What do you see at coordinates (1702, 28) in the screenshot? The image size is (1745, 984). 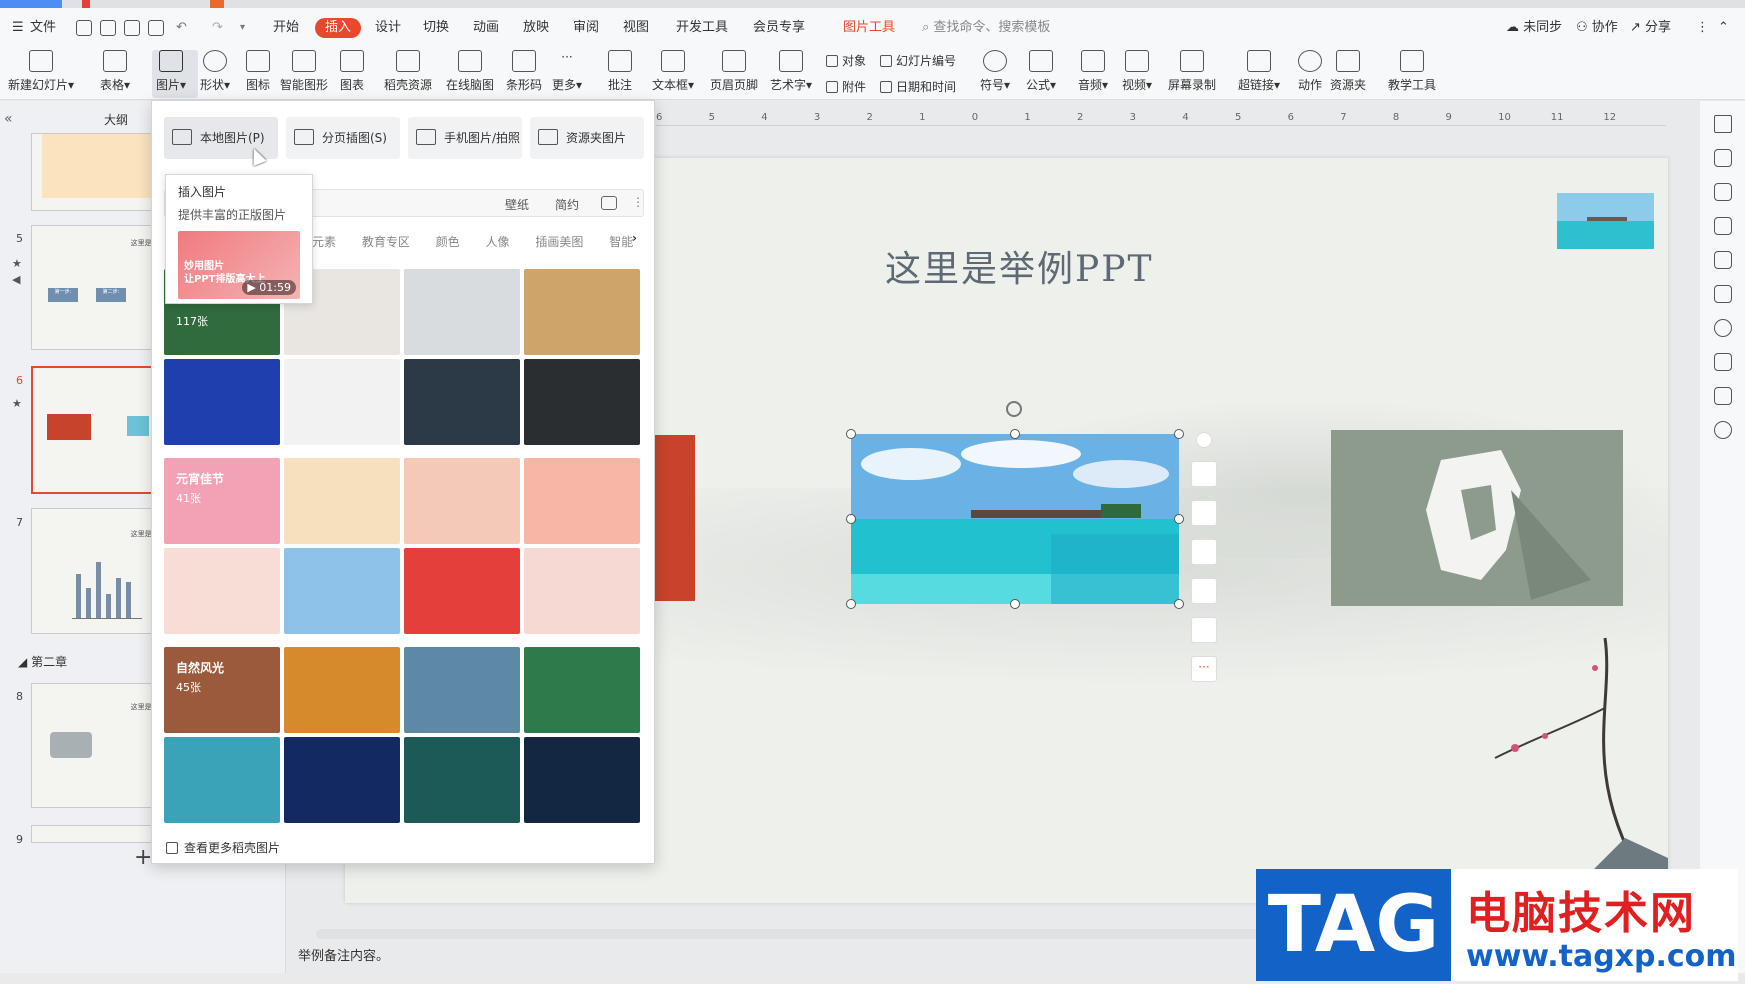 I see `more-menu-icon: ⋮` at bounding box center [1702, 28].